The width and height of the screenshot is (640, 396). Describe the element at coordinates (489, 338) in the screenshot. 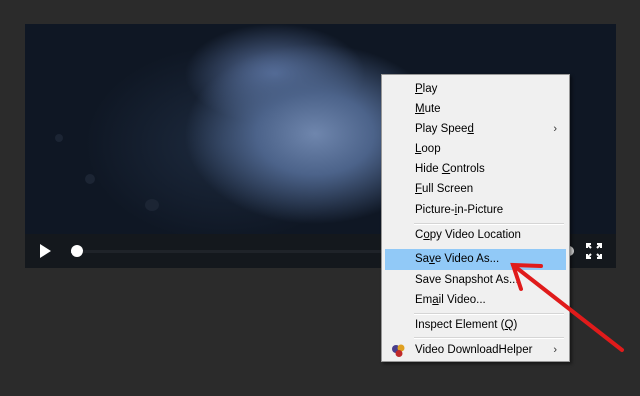

I see `menu-separator` at that location.